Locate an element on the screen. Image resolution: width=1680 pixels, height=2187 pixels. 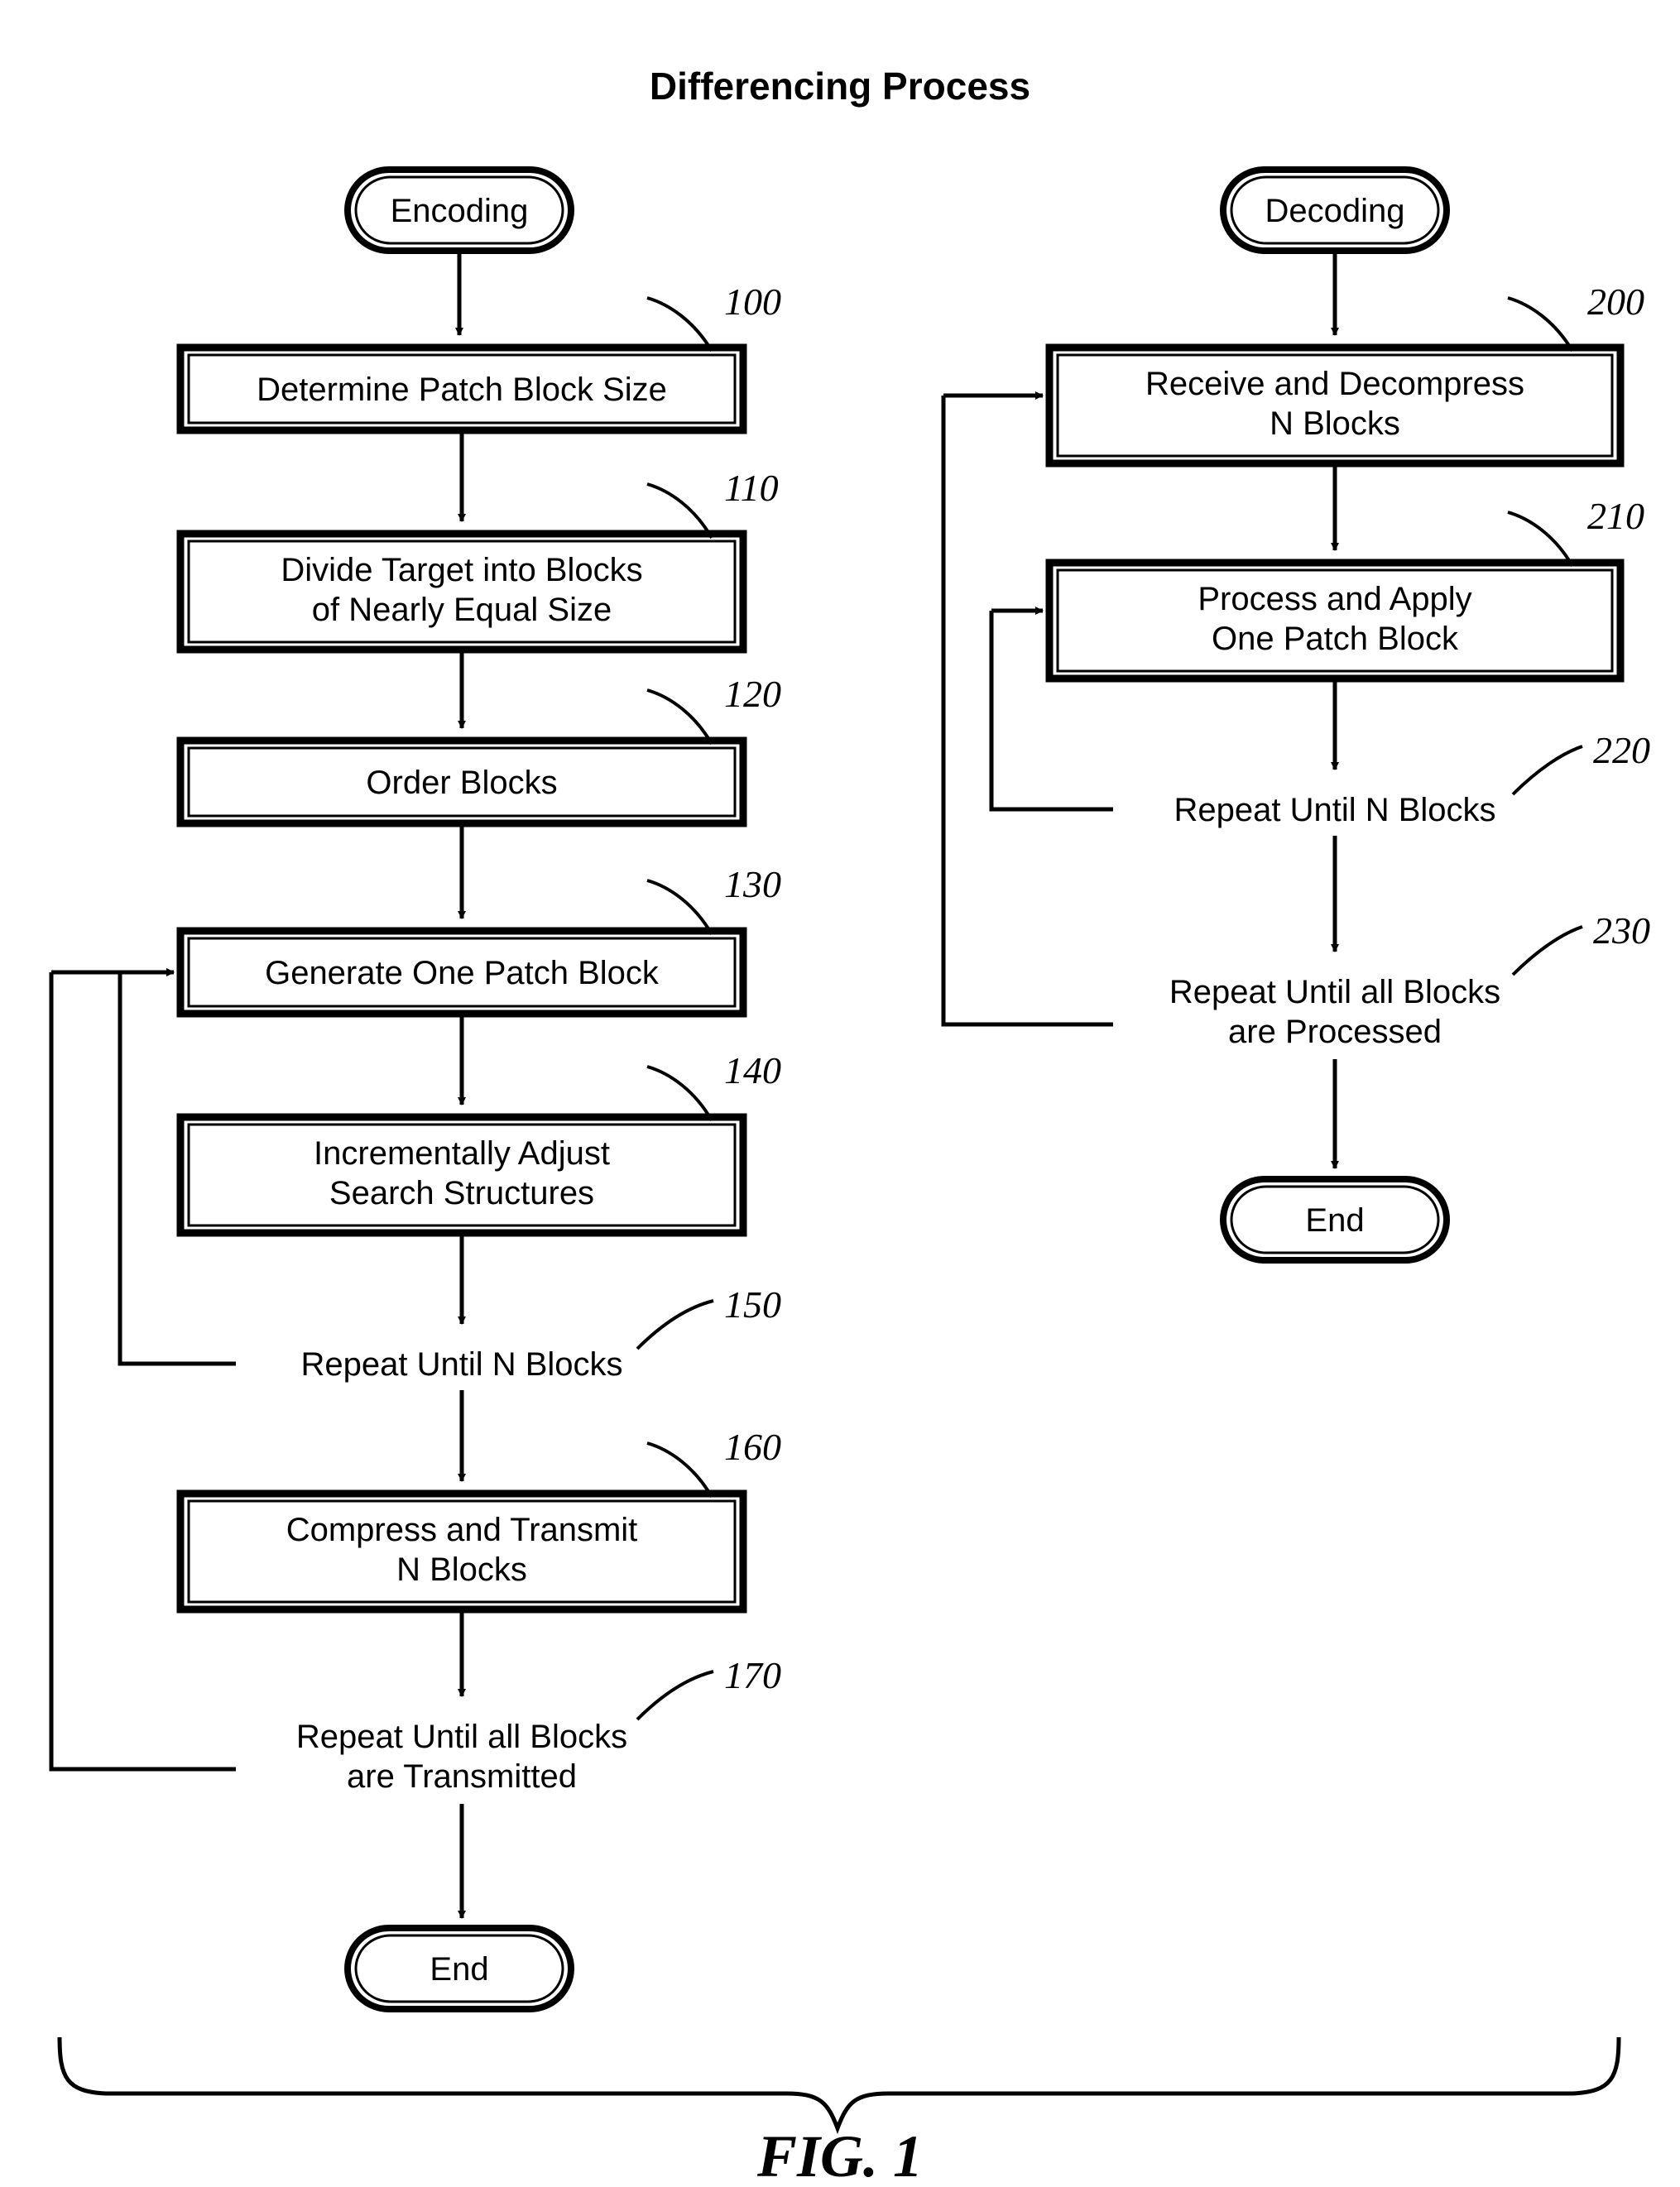
feedback-loop-outer-decoding is located at coordinates (1027, 712).